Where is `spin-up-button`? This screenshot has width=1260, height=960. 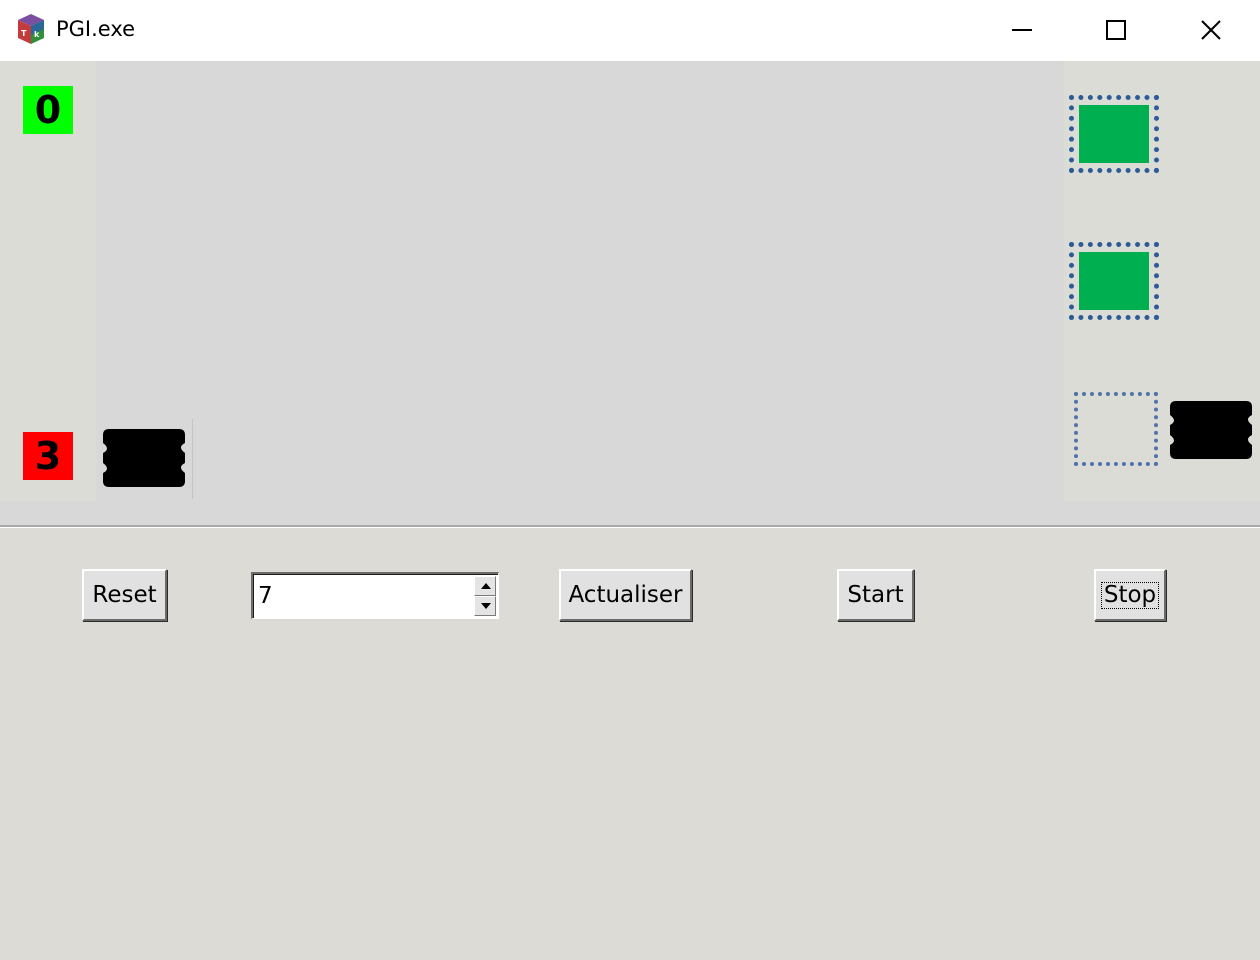
spin-up-button is located at coordinates (485, 586).